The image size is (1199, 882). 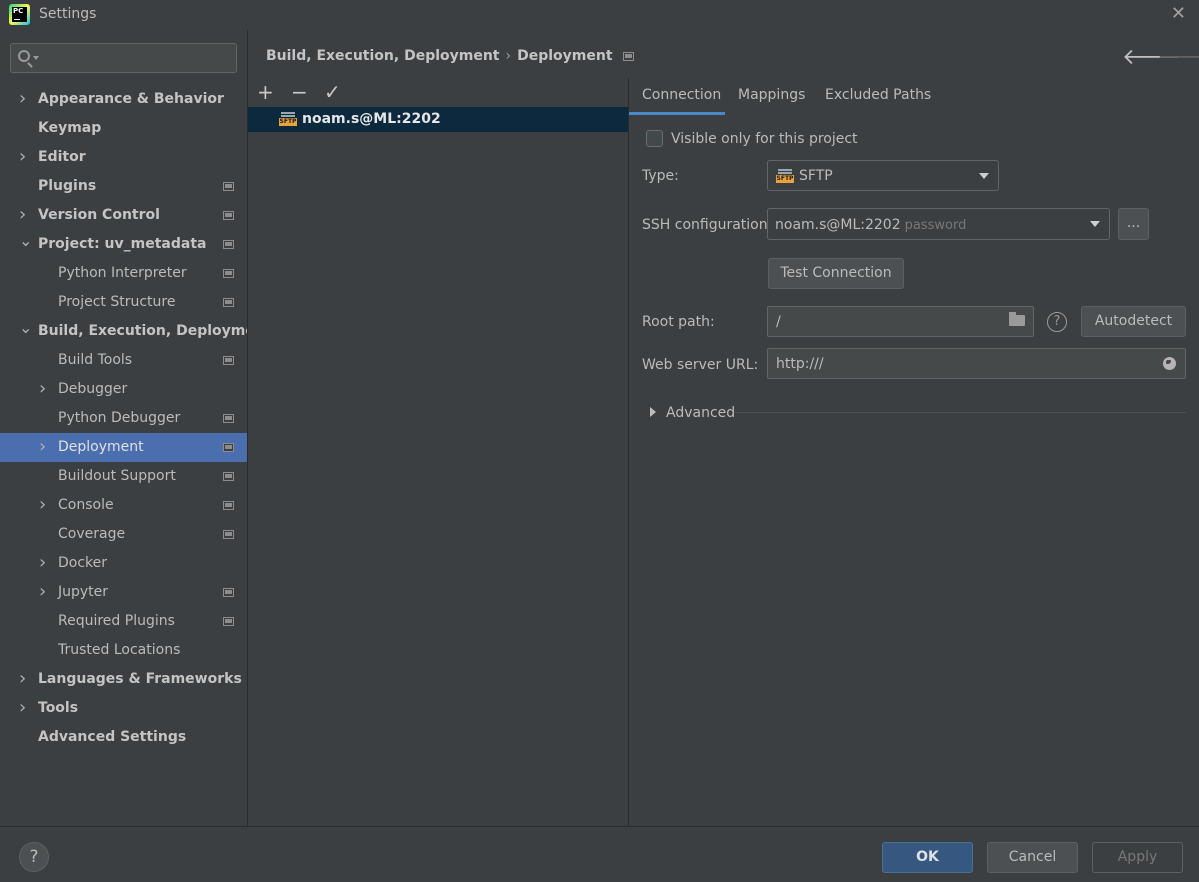 I want to click on help-icon: ?, so click(x=1057, y=322).